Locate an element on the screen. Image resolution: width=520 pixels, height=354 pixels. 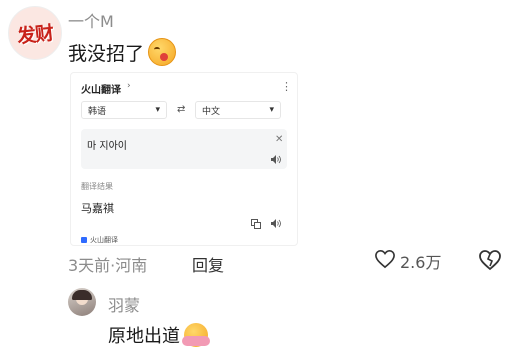
avatar is located at coordinates (82, 302).